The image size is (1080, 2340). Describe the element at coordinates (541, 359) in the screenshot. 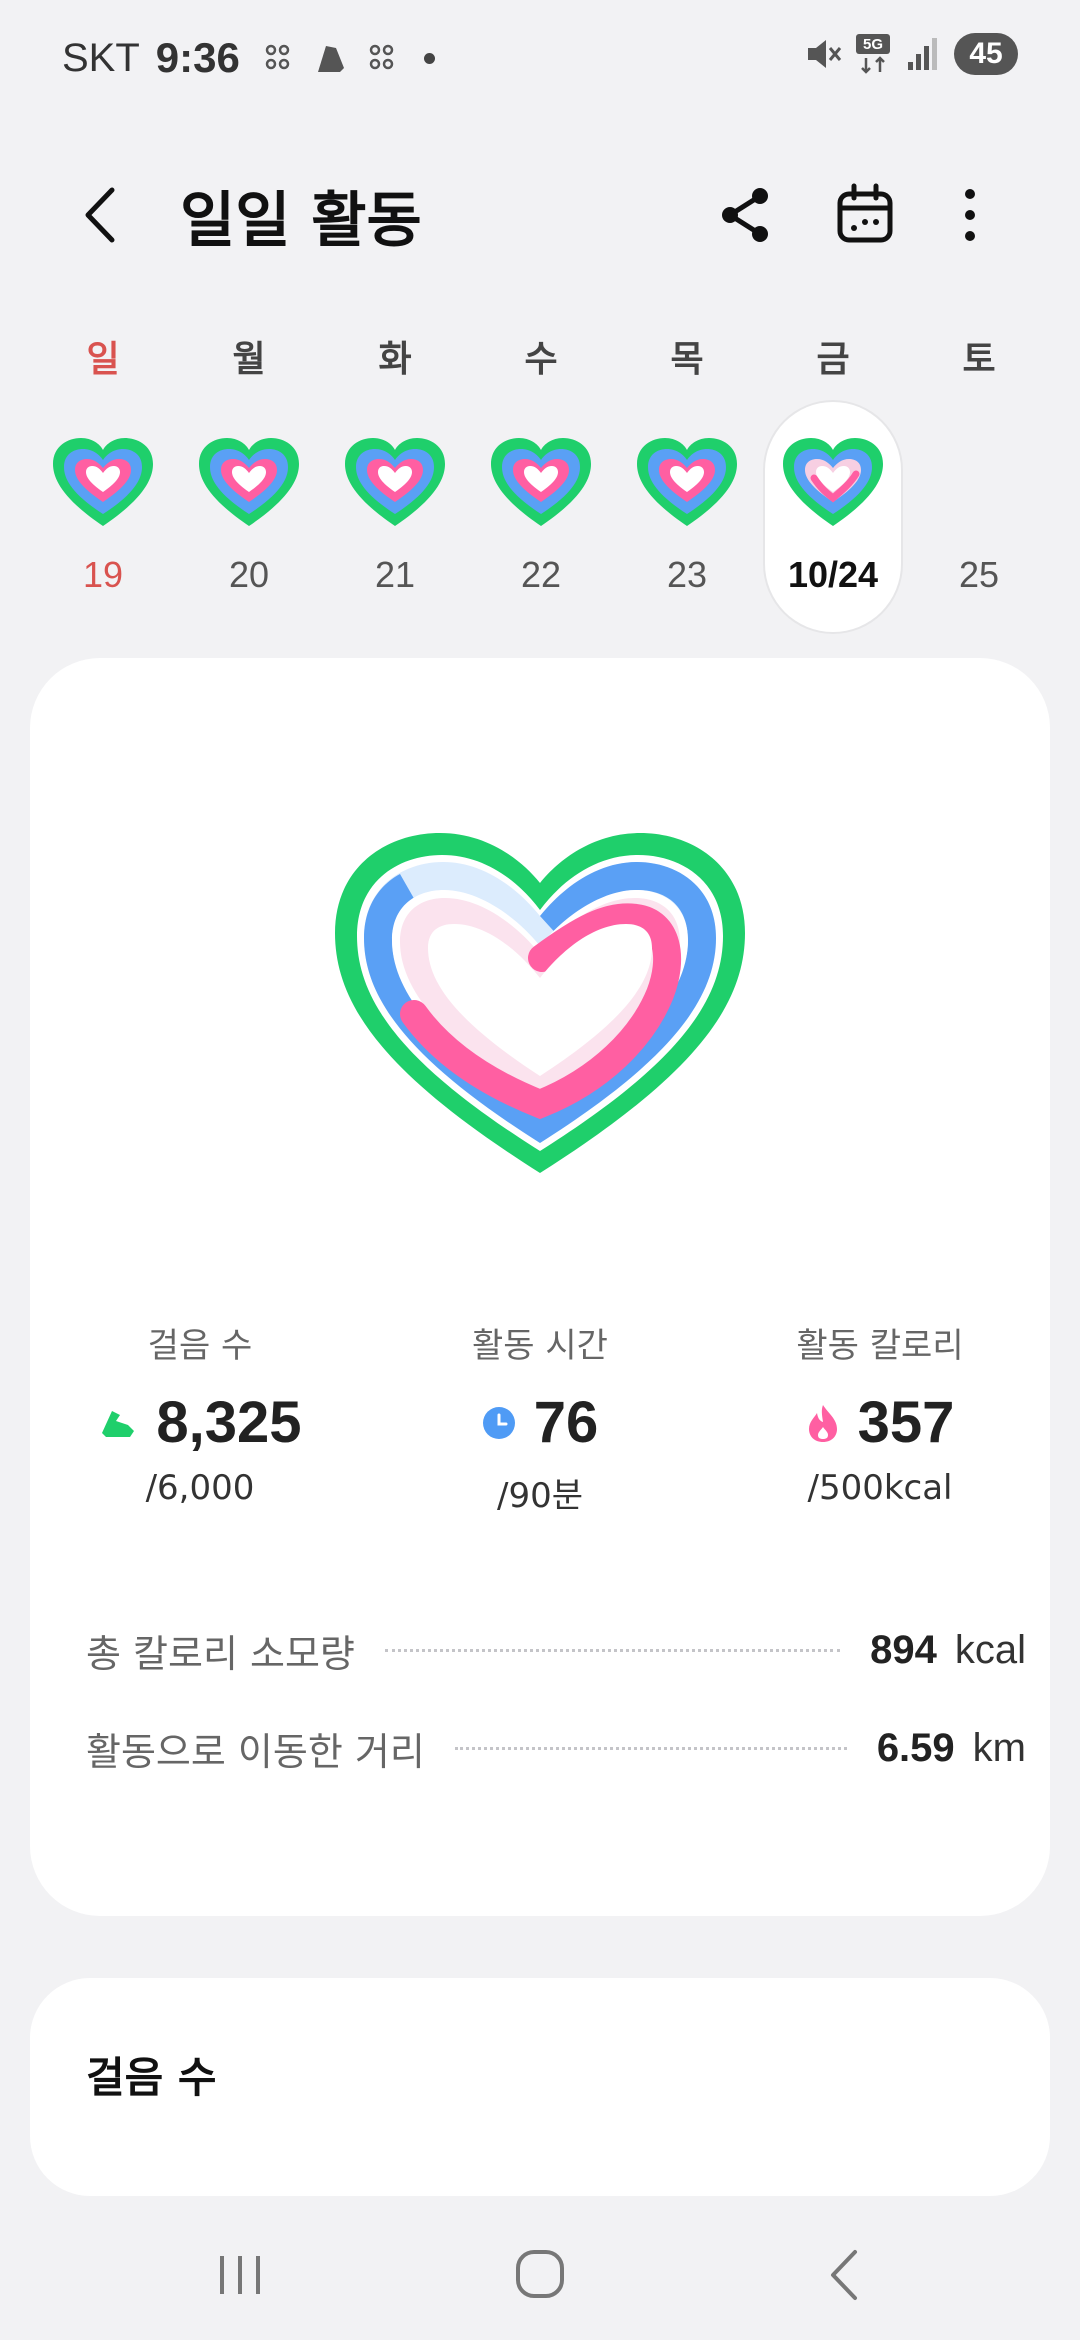

I see `day-name: 수` at that location.